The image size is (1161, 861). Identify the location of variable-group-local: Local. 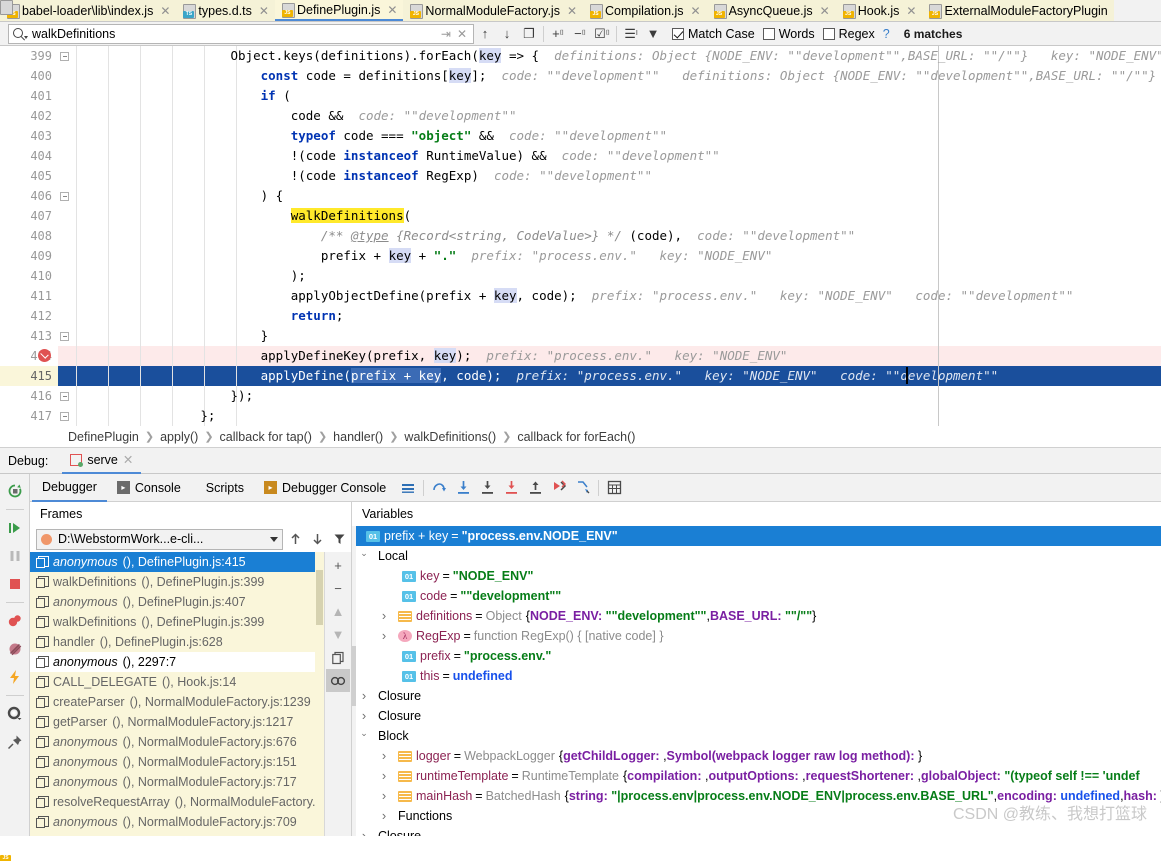
(756, 556).